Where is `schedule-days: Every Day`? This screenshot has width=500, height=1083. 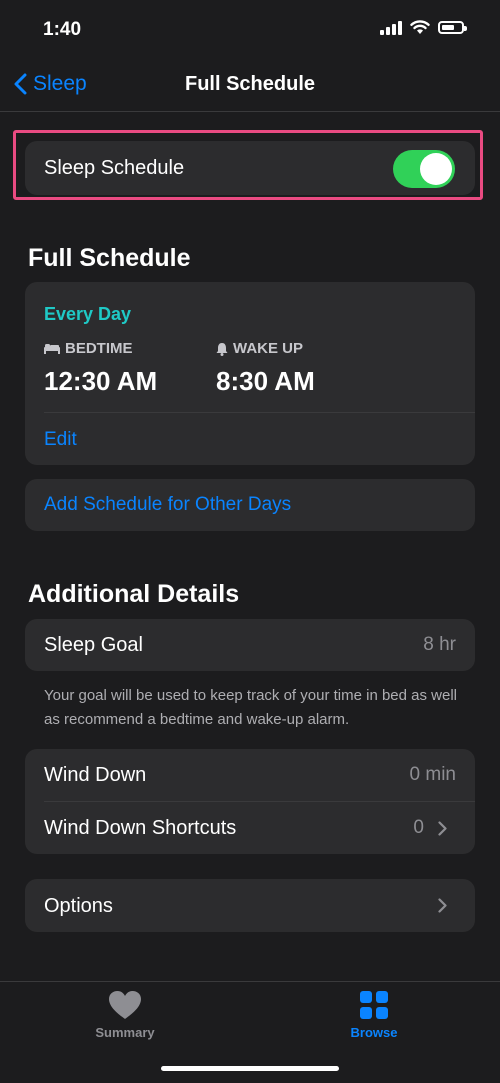
schedule-days: Every Day is located at coordinates (88, 314).